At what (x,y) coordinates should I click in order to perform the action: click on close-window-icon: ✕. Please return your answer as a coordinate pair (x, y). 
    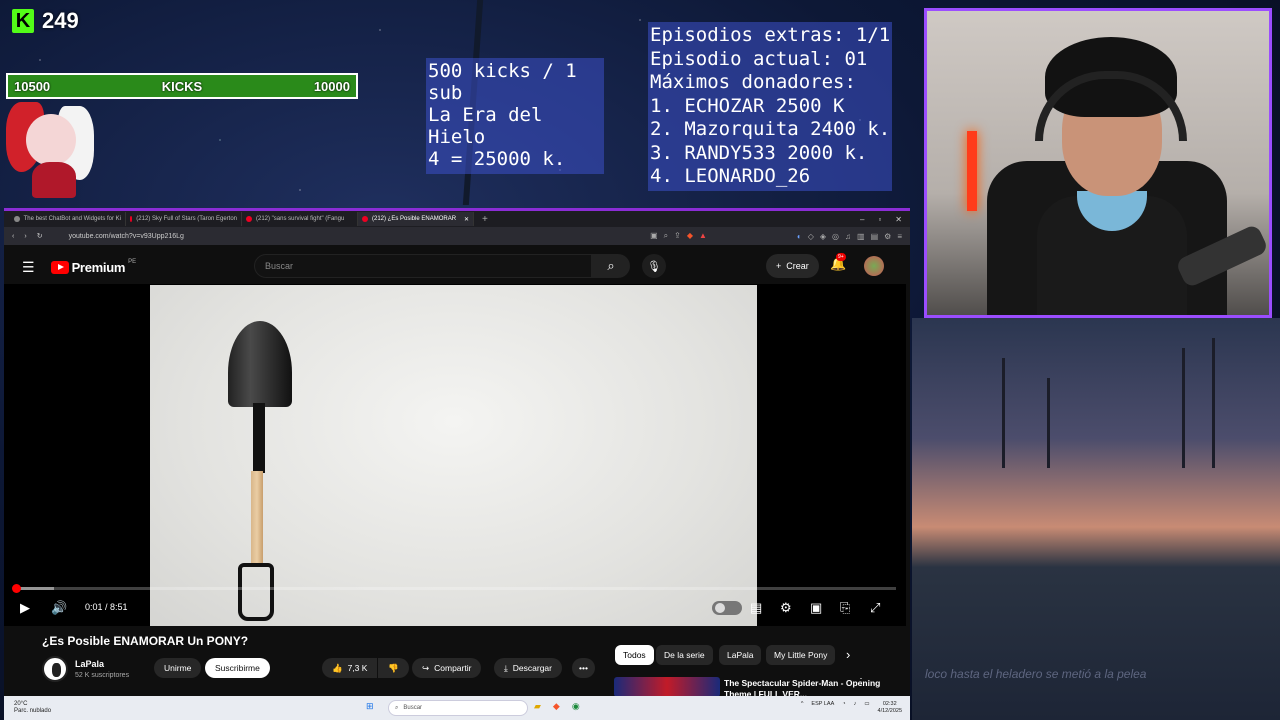
    Looking at the image, I should click on (898, 219).